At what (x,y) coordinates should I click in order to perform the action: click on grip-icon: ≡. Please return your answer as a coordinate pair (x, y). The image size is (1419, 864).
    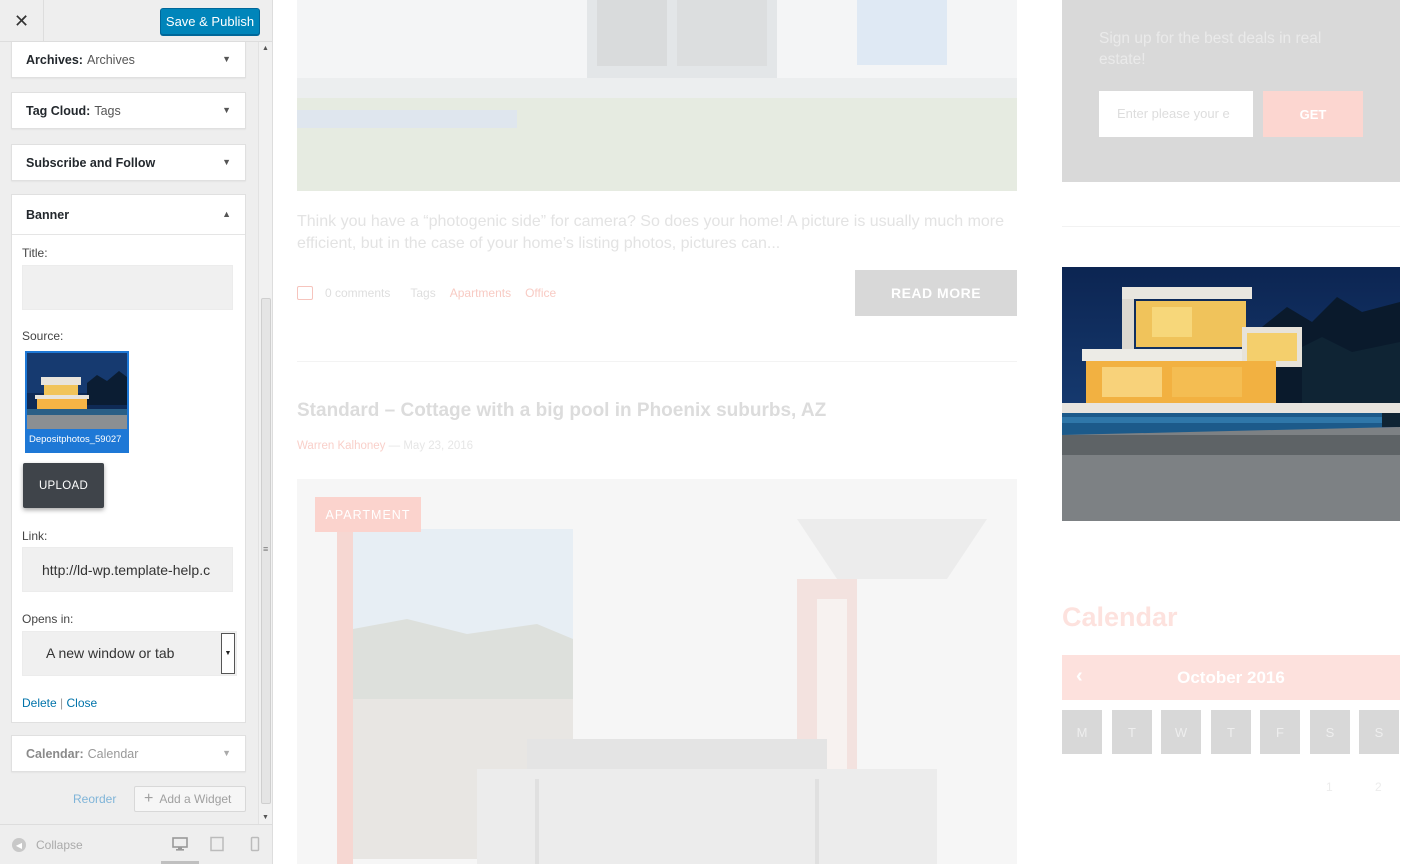
    Looking at the image, I should click on (266, 549).